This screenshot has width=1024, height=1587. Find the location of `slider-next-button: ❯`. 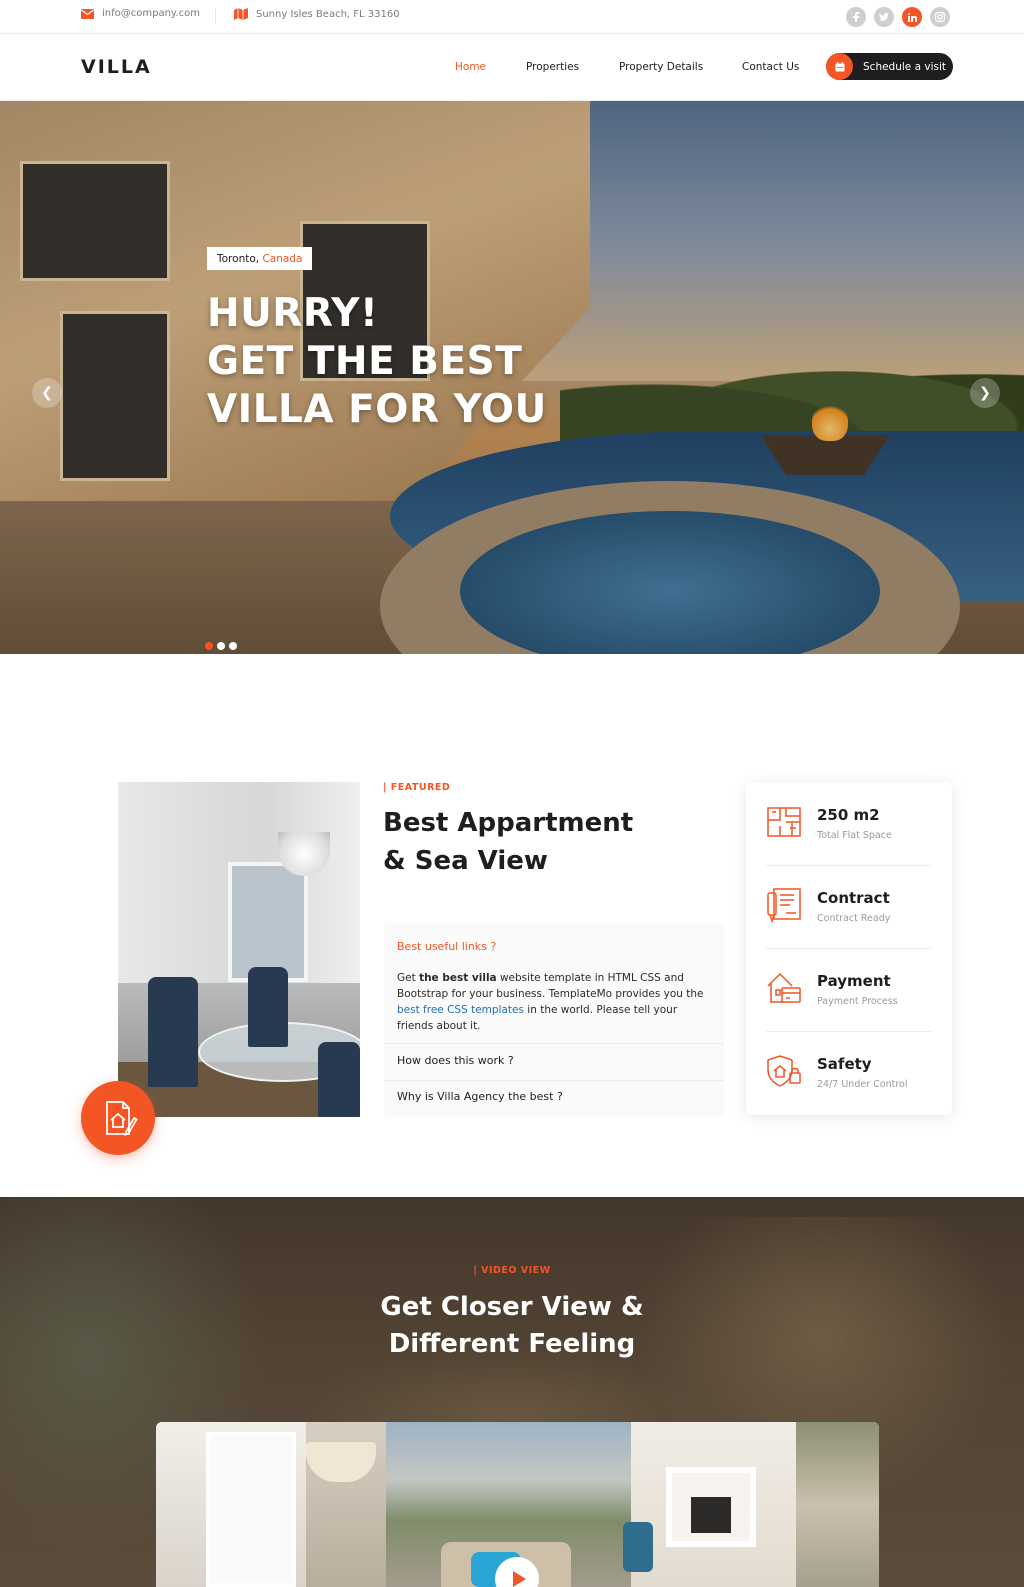

slider-next-button: ❯ is located at coordinates (985, 393).